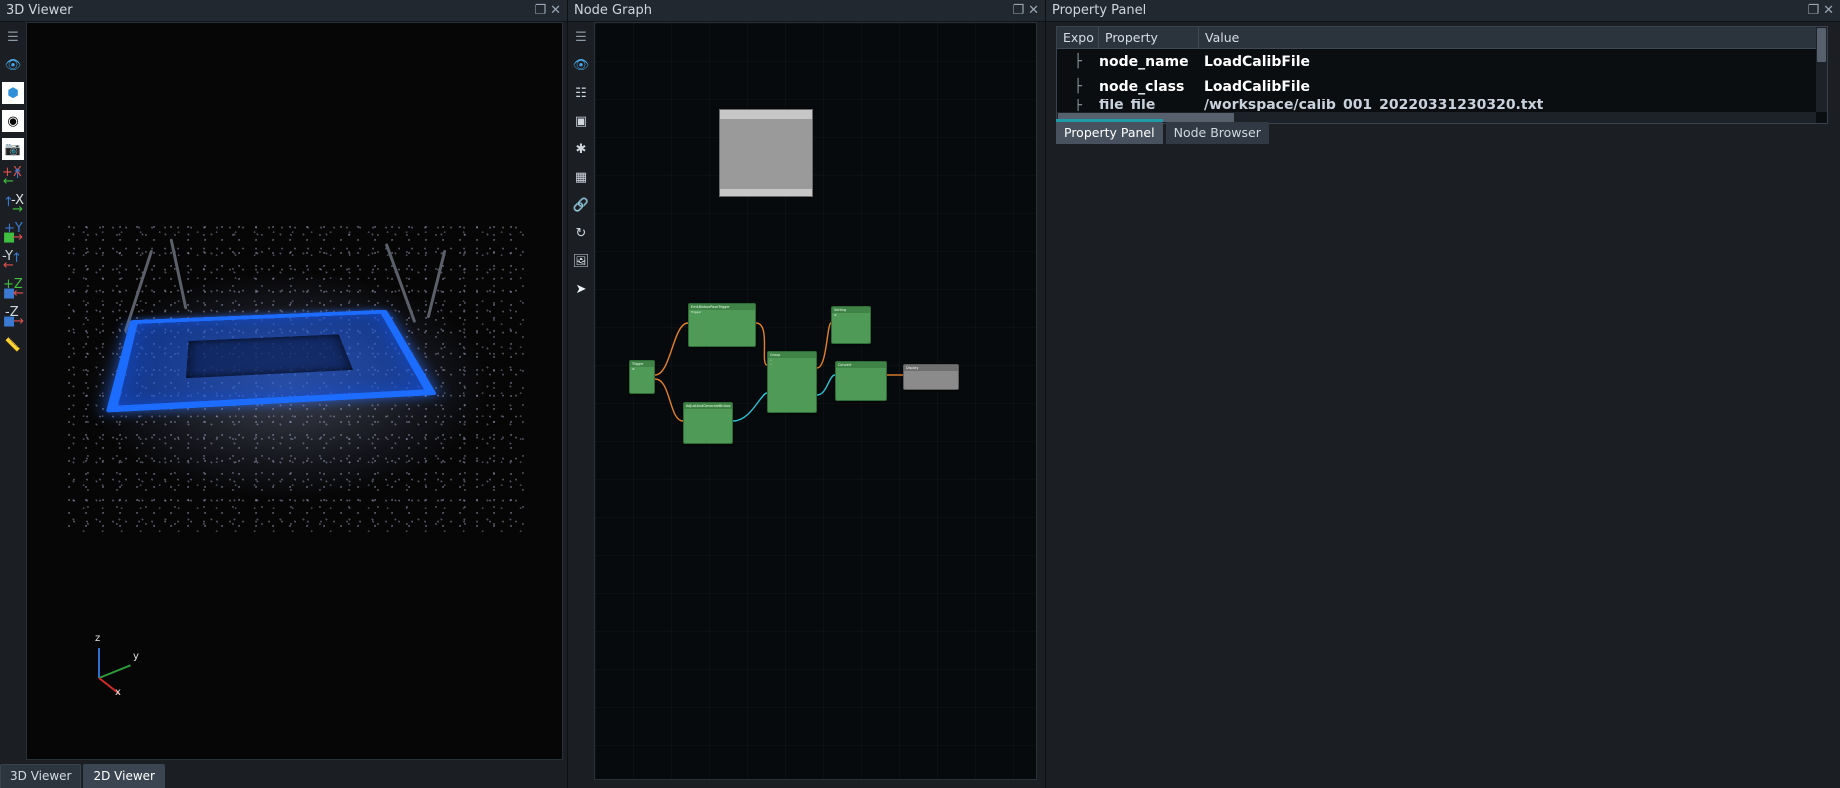  I want to click on gizmo-z-line, so click(99, 663).